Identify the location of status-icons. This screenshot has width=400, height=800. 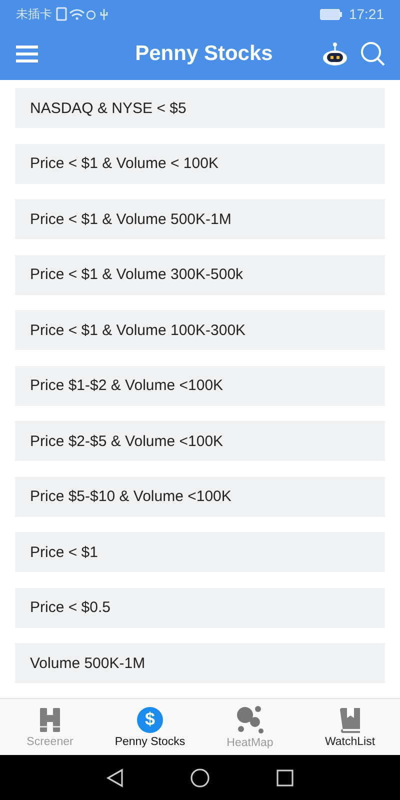
(82, 14).